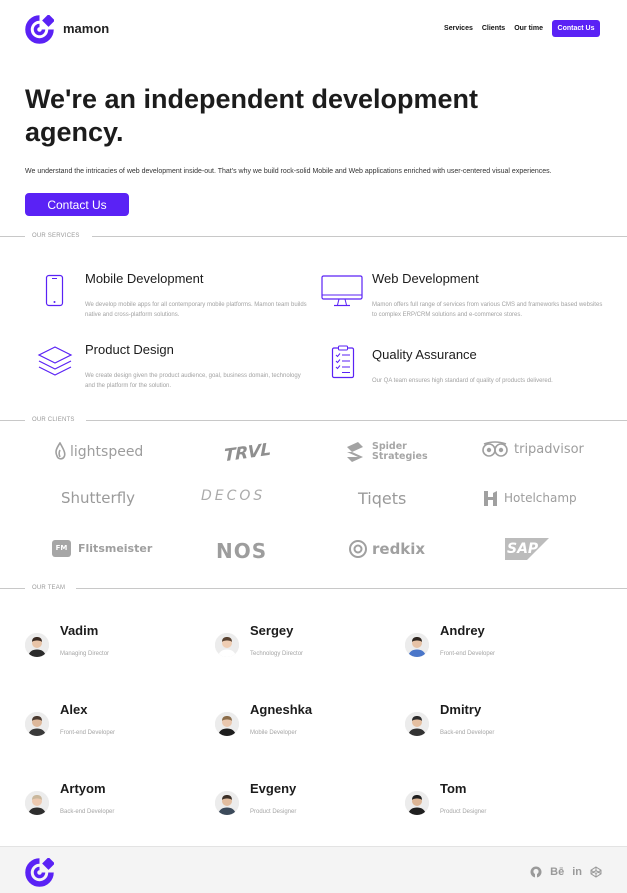  I want to click on section-label-clients: OUR CLIENTS, so click(313, 420).